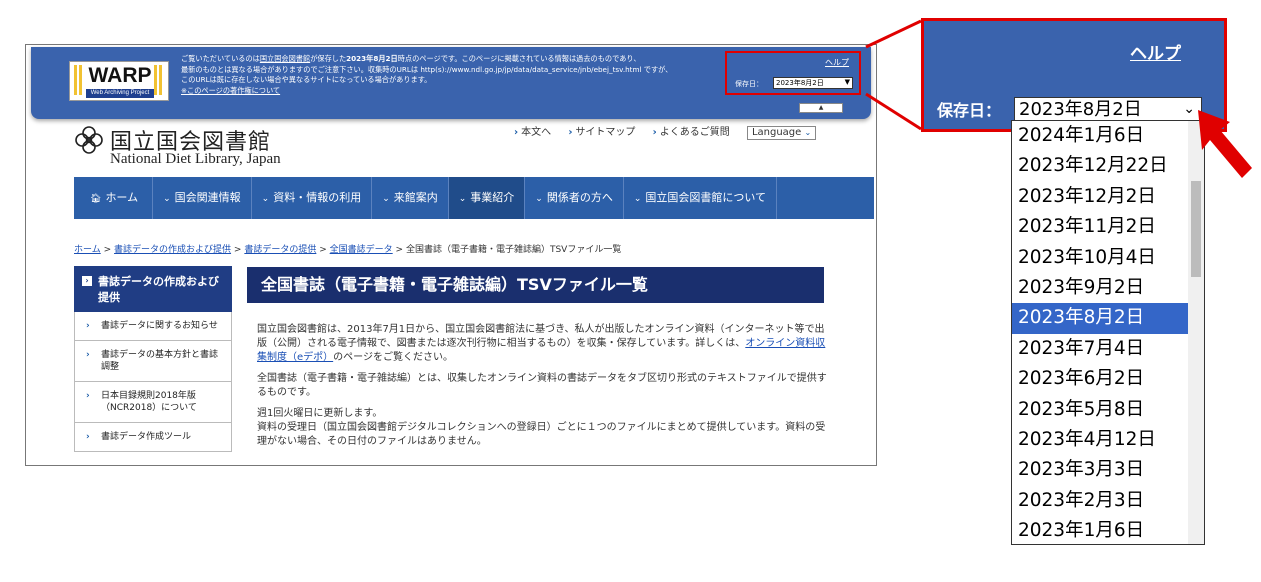 Image resolution: width=1261 pixels, height=582 pixels. I want to click on pointer-arrow-icon, so click(1225, 144).